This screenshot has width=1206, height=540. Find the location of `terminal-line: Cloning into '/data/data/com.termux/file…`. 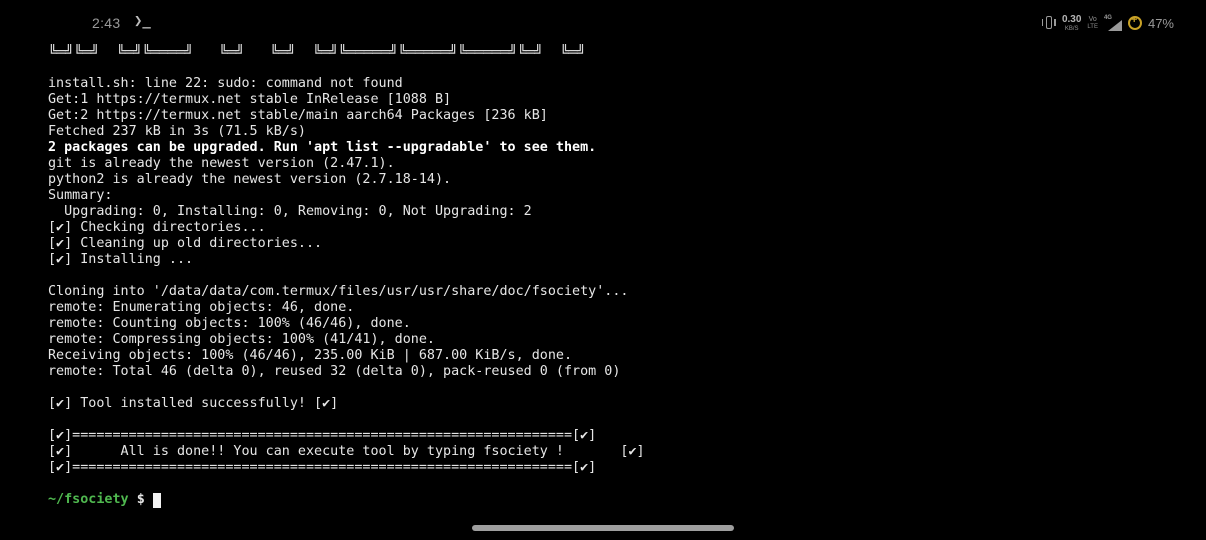

terminal-line: Cloning into '/data/data/com.termux/file… is located at coordinates (338, 291).